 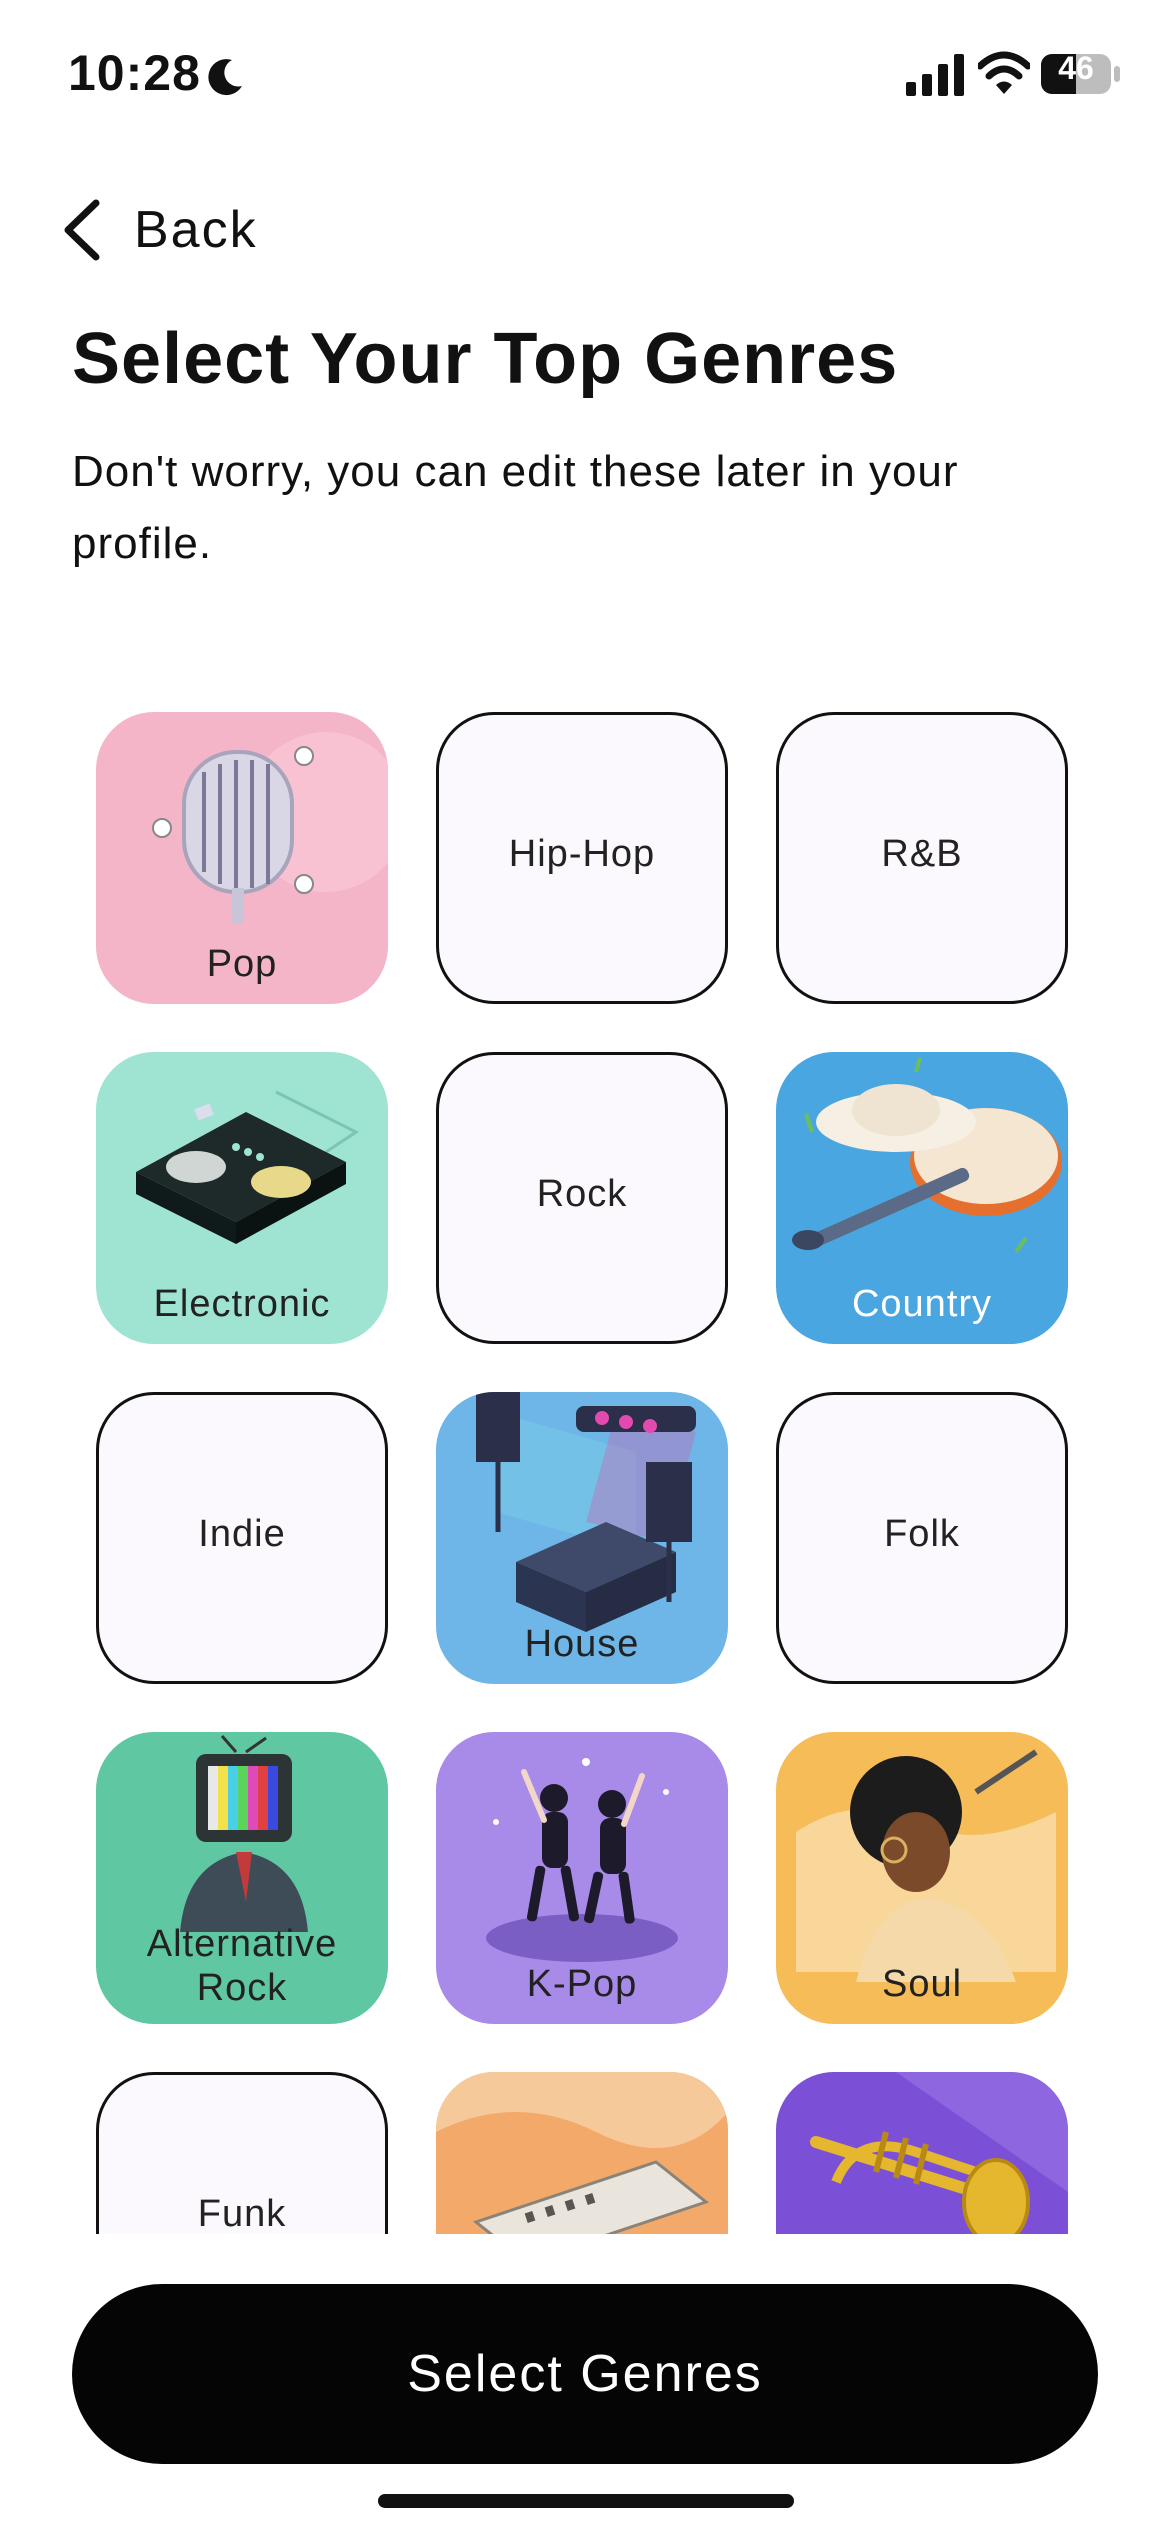 I want to click on chevron-left-icon, so click(x=82, y=230).